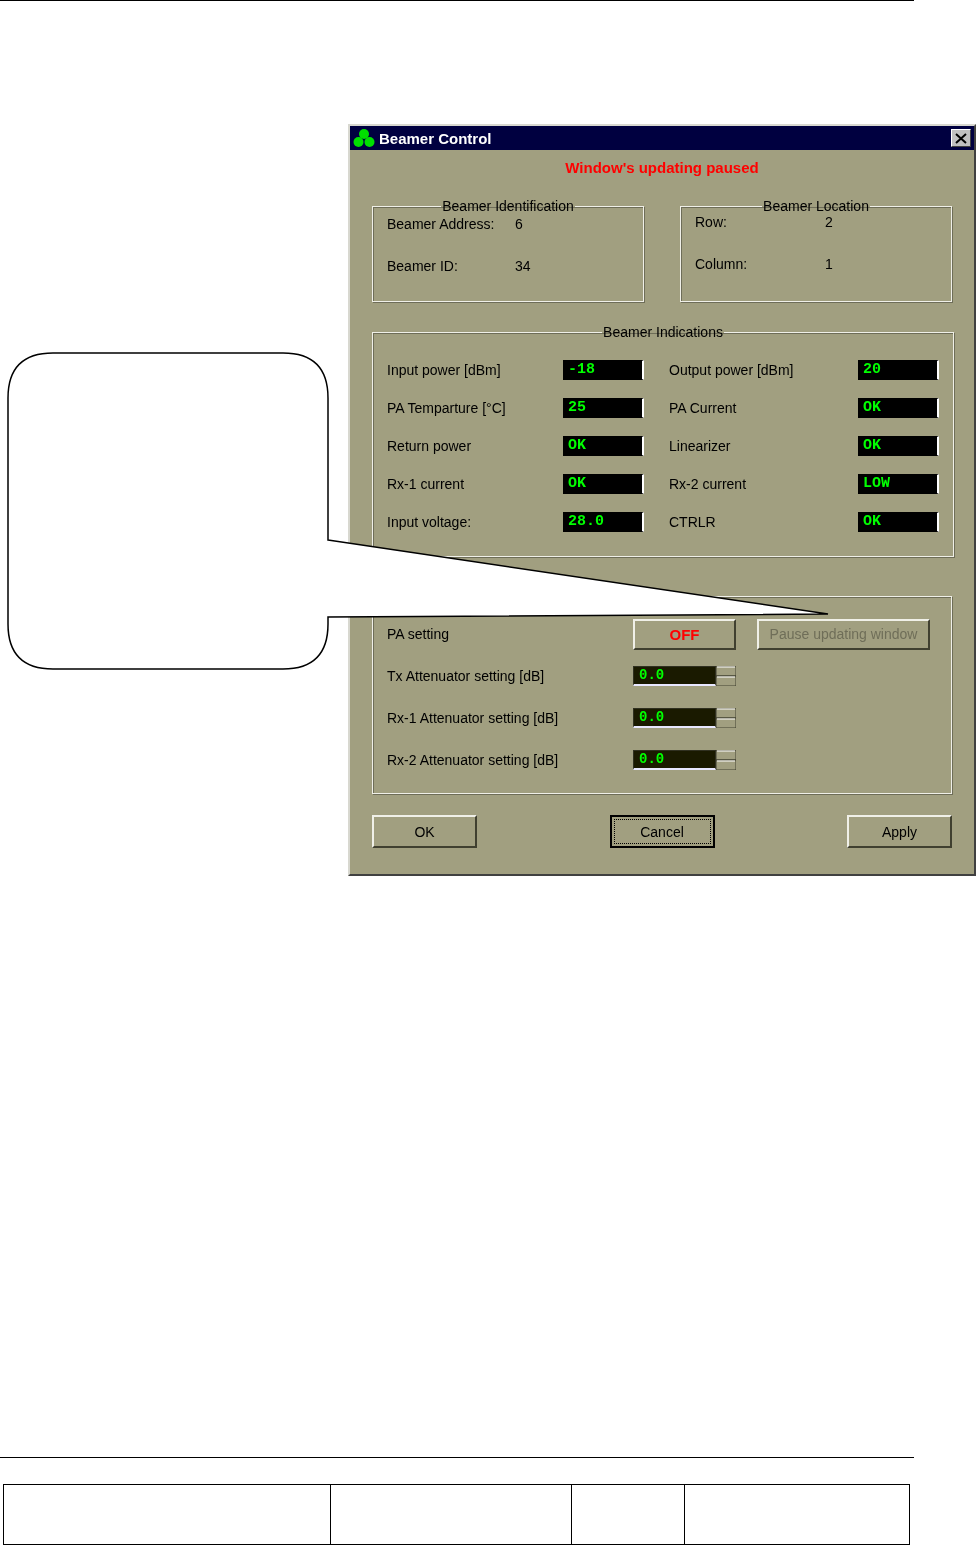 This screenshot has width=980, height=1546. What do you see at coordinates (424, 831) in the screenshot?
I see `dialog-button: OK` at bounding box center [424, 831].